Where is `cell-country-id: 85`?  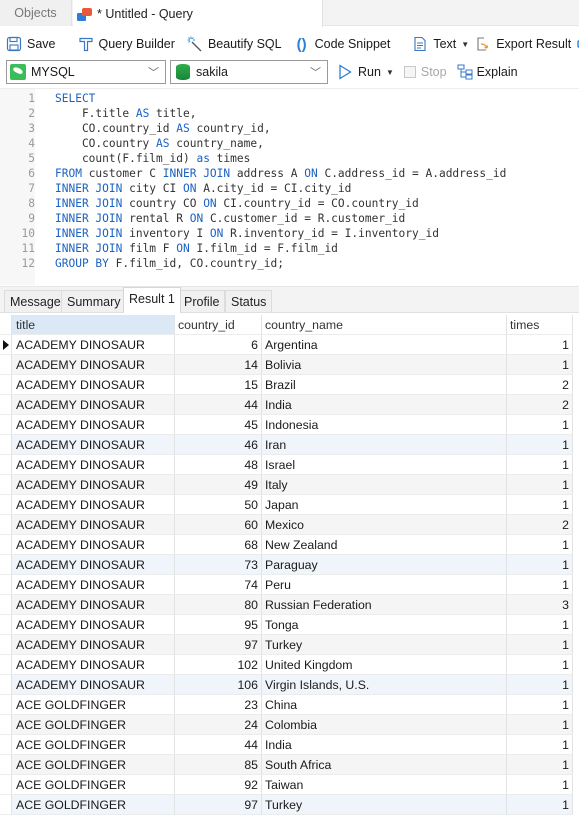
cell-country-id: 85 is located at coordinates (218, 765).